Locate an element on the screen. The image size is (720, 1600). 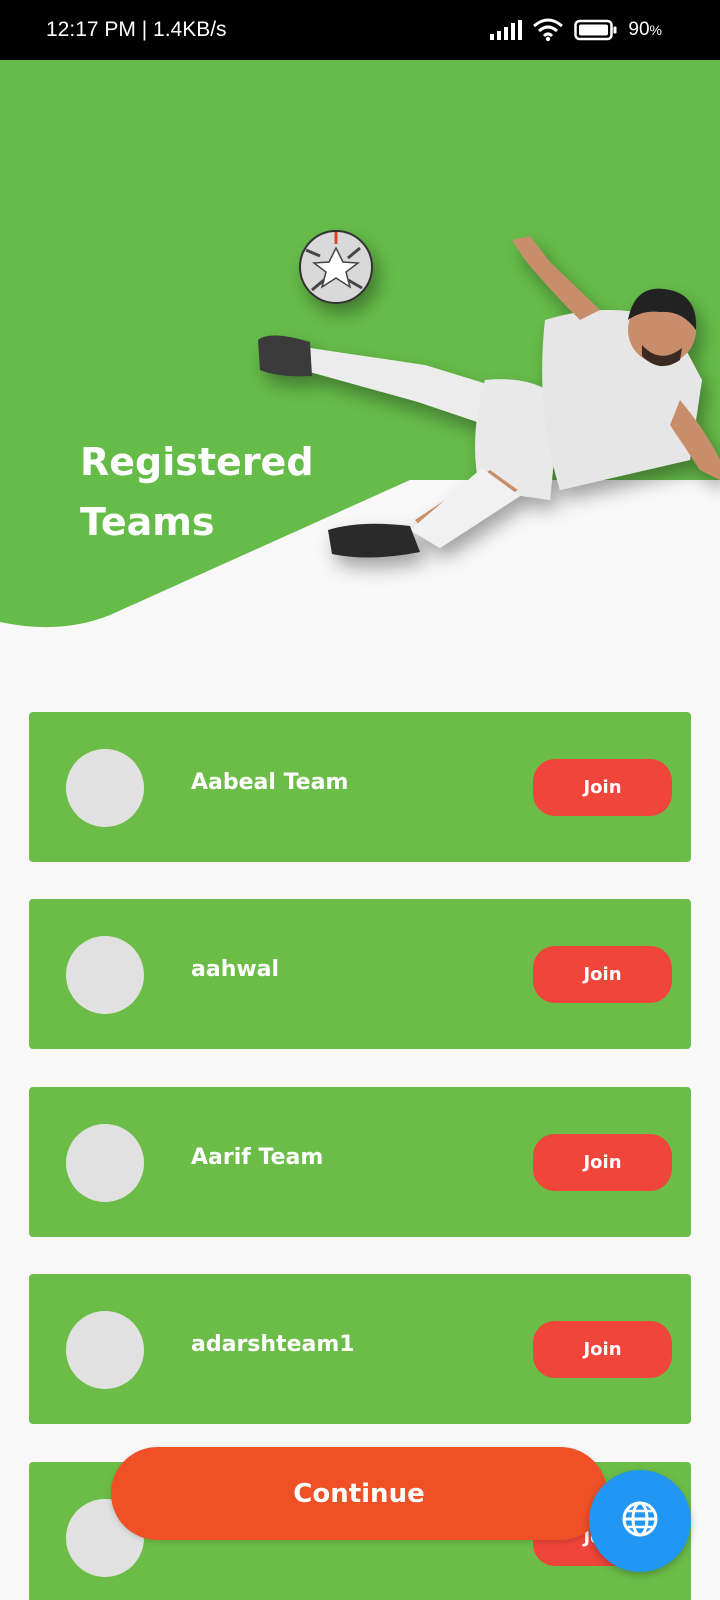
team-card: Aabeal Team Join is located at coordinates (360, 787).